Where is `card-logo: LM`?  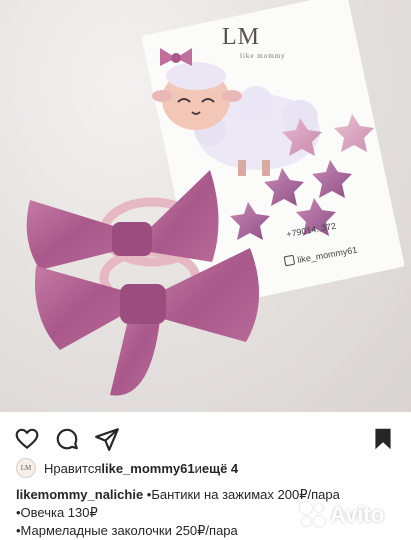 card-logo: LM is located at coordinates (241, 37).